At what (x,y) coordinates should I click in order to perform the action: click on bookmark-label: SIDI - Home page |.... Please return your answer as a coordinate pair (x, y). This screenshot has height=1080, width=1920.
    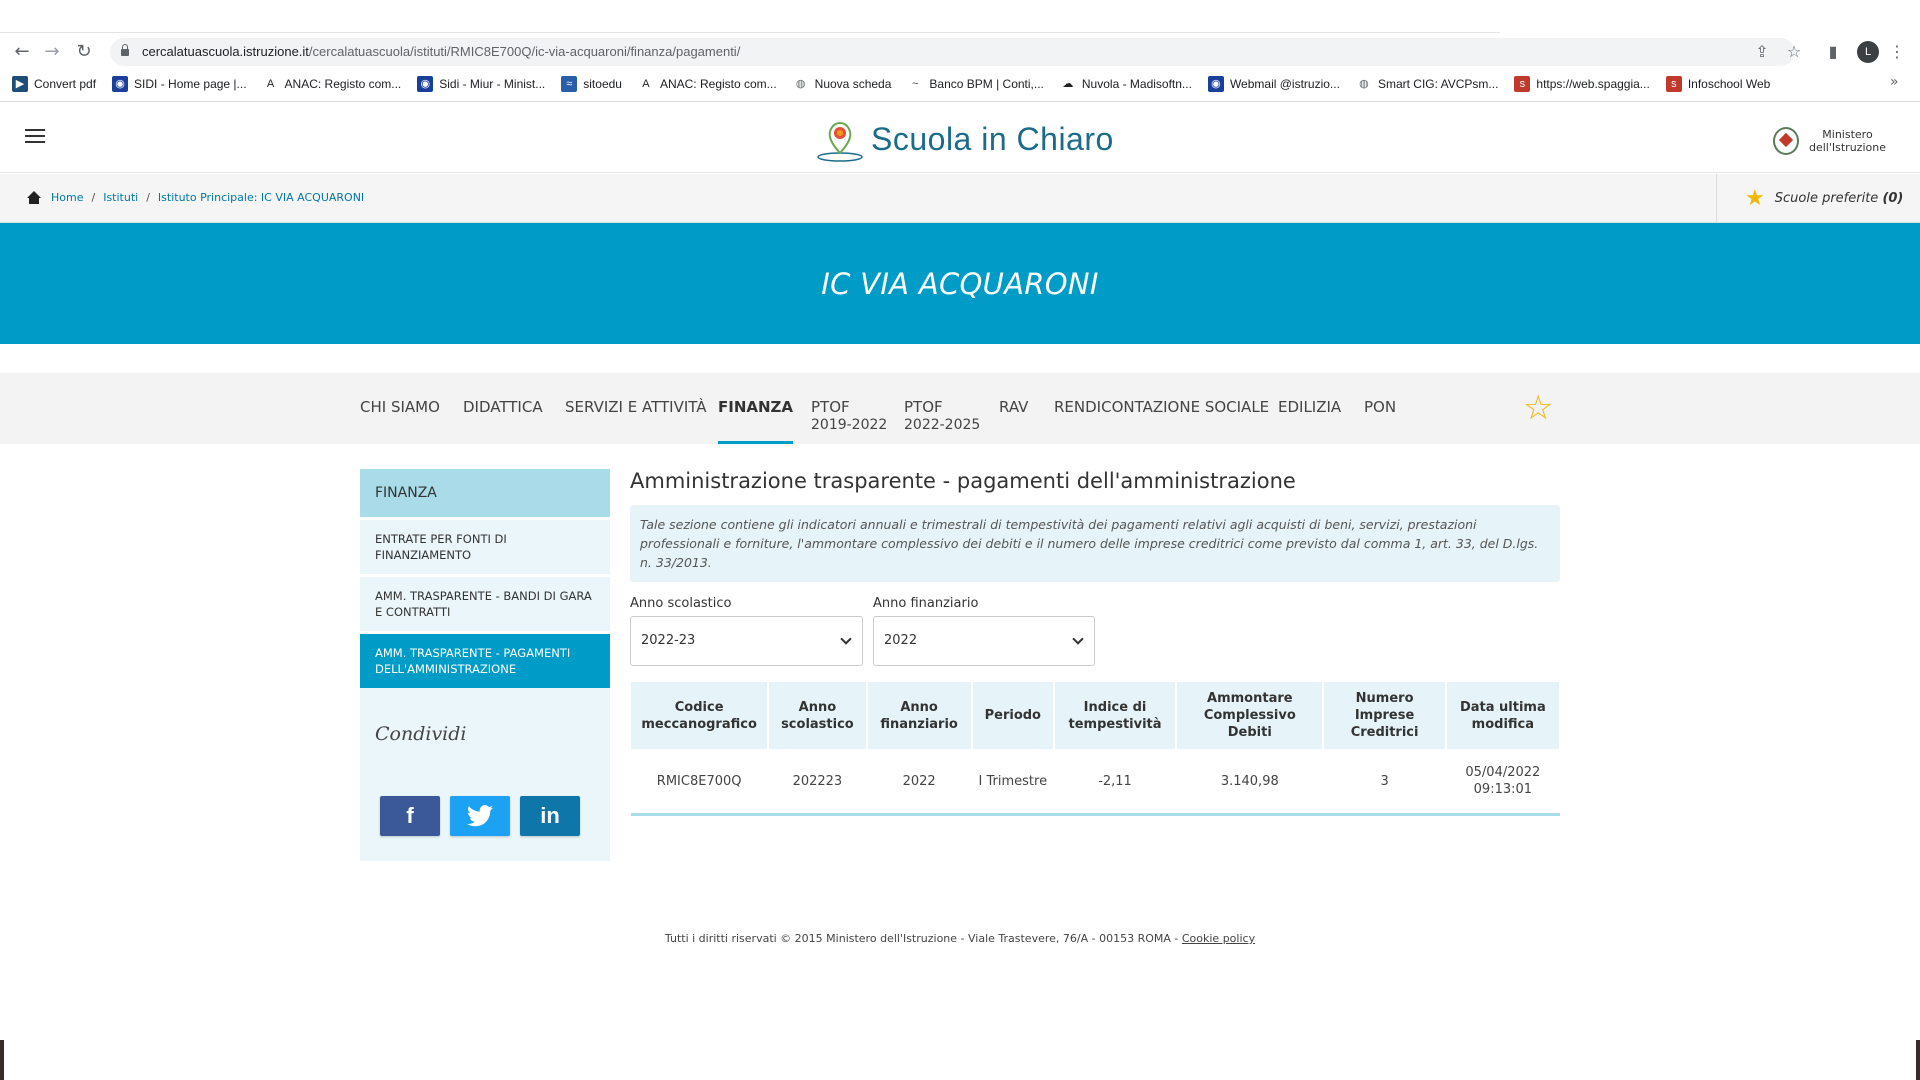
    Looking at the image, I should click on (190, 84).